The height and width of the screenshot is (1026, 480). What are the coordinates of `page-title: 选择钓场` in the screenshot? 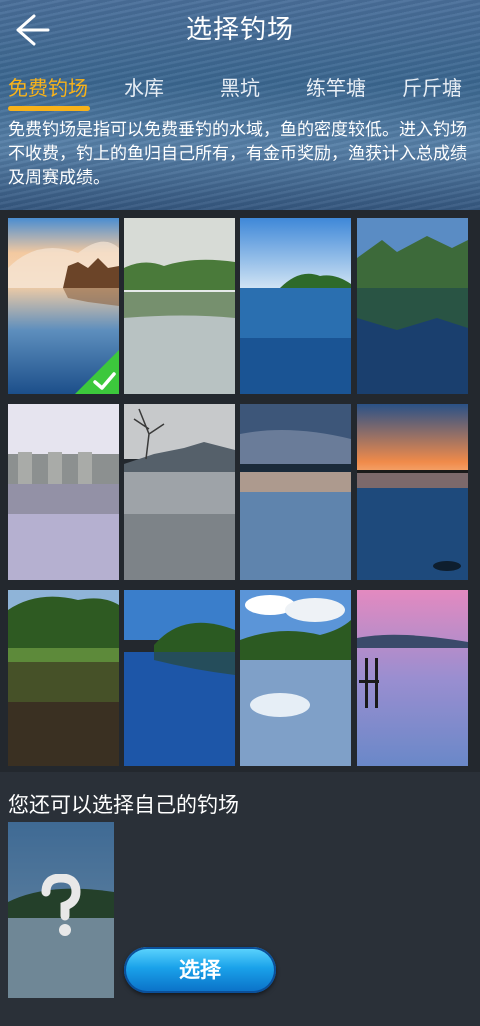 It's located at (239, 30).